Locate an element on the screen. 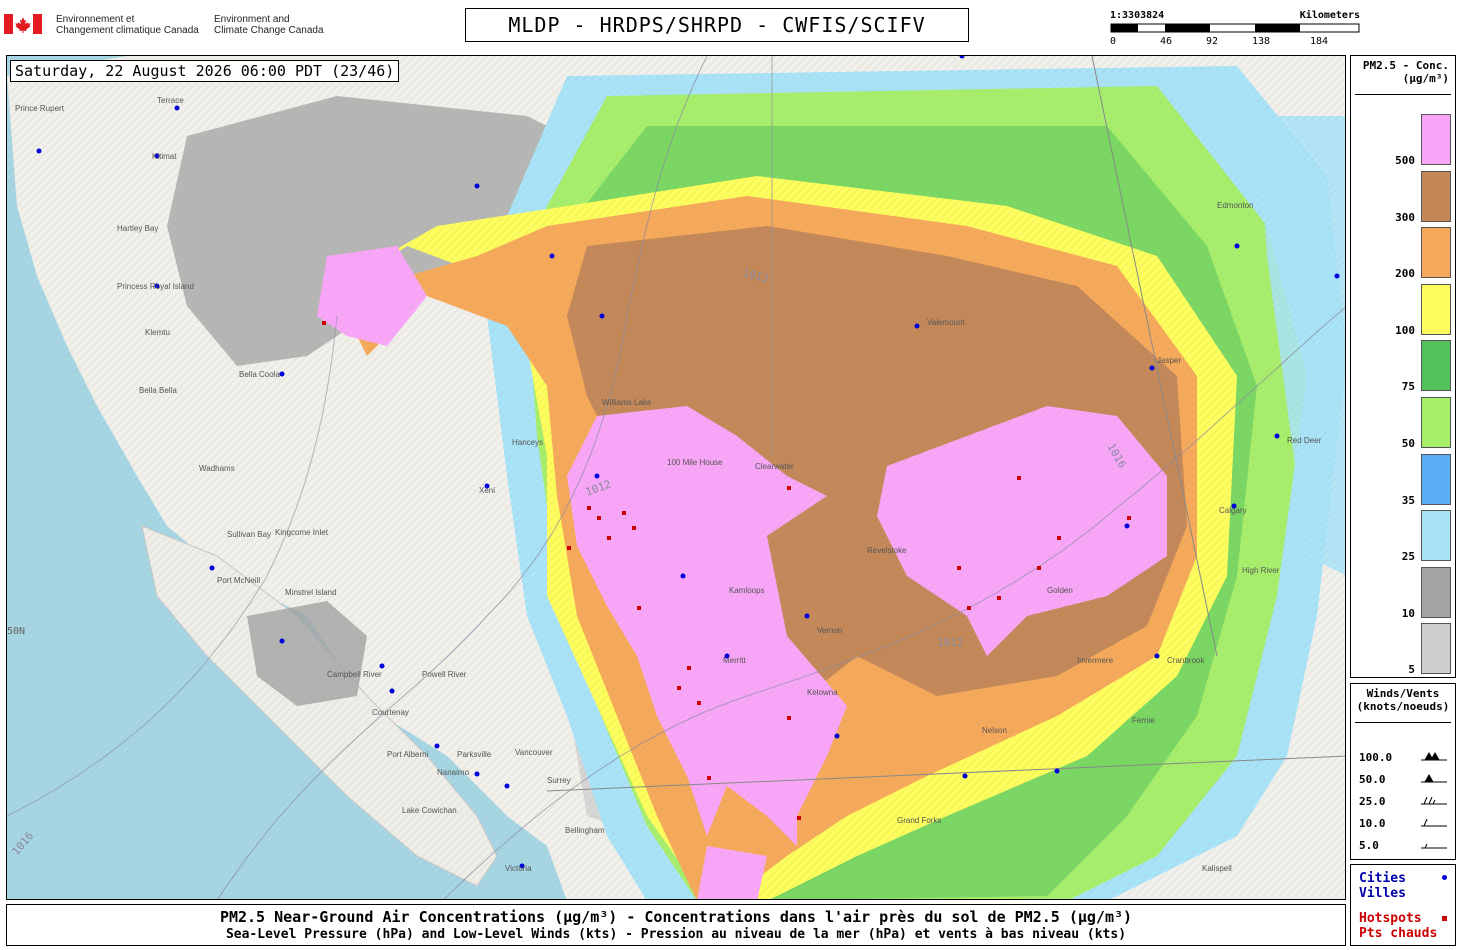 This screenshot has height=950, width=1460. place-label: Parksville is located at coordinates (474, 754).